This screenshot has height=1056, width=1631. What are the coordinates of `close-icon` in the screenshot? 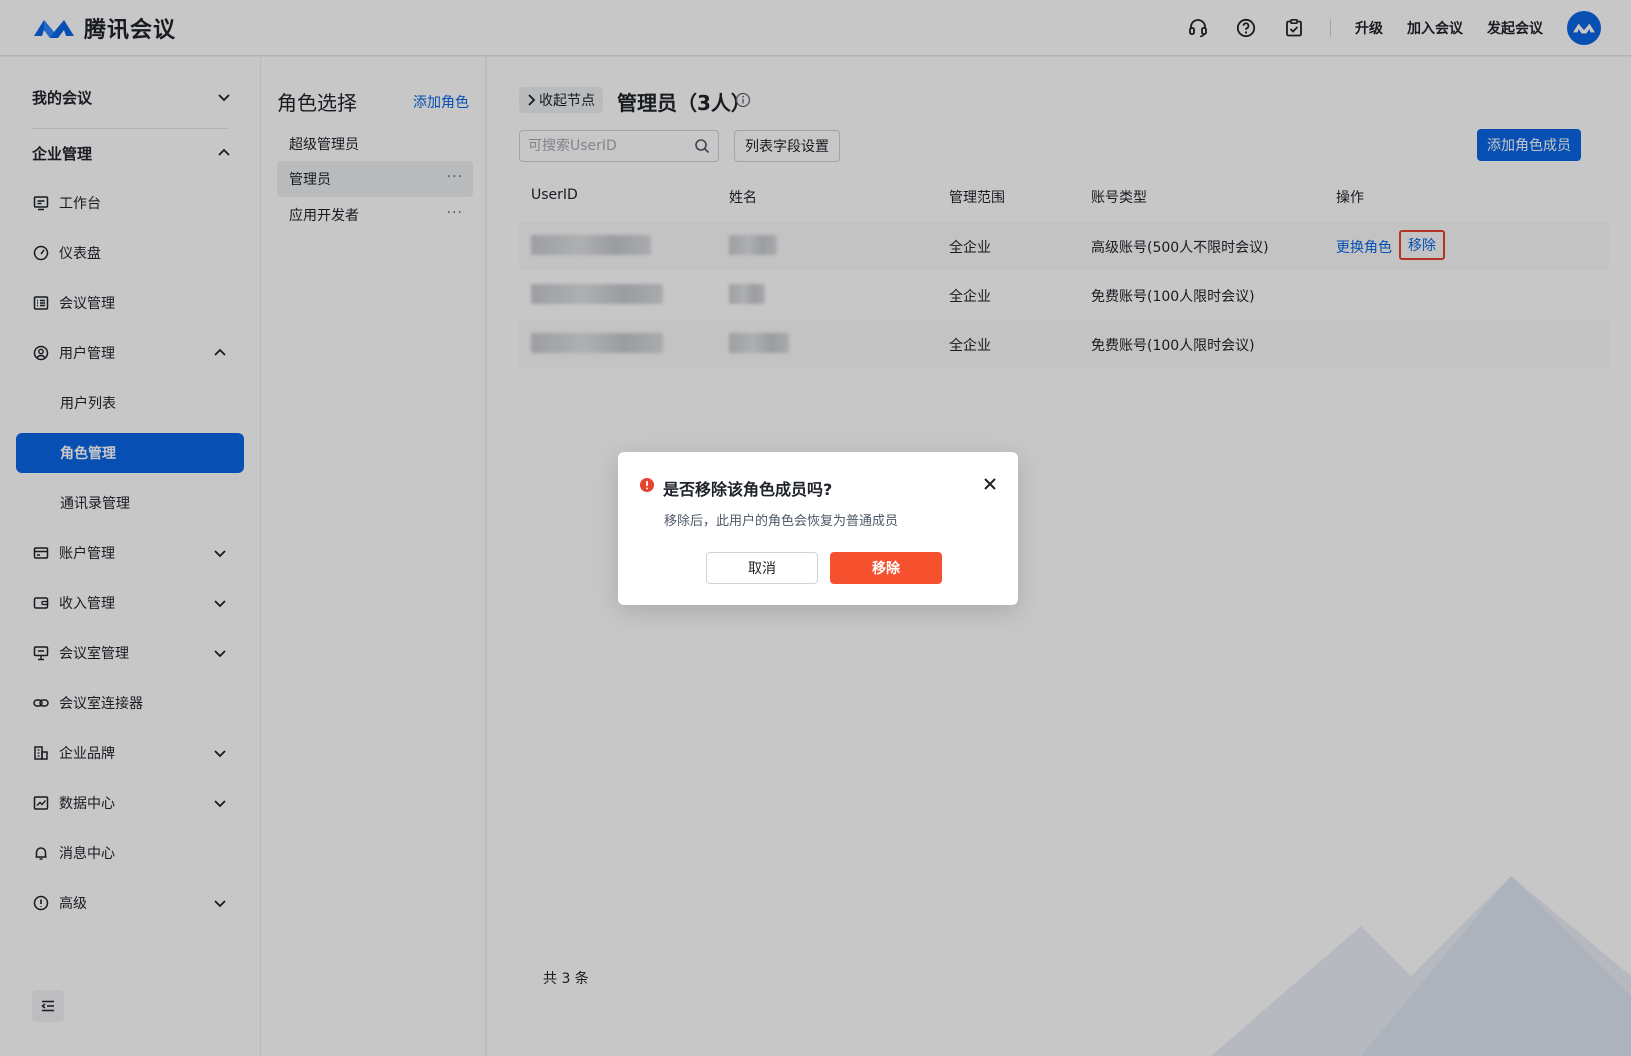 It's located at (990, 484).